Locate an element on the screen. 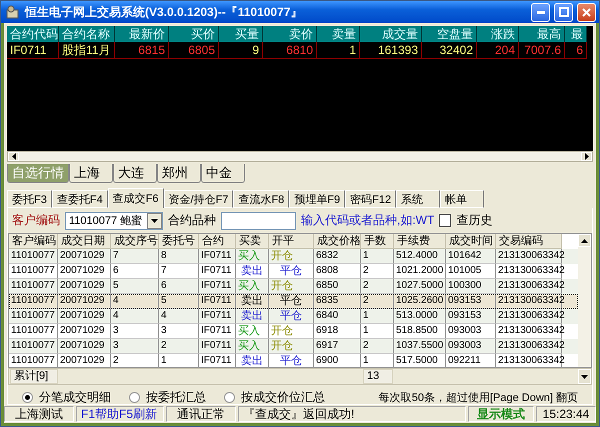  market-tab: 郑州 is located at coordinates (179, 173).